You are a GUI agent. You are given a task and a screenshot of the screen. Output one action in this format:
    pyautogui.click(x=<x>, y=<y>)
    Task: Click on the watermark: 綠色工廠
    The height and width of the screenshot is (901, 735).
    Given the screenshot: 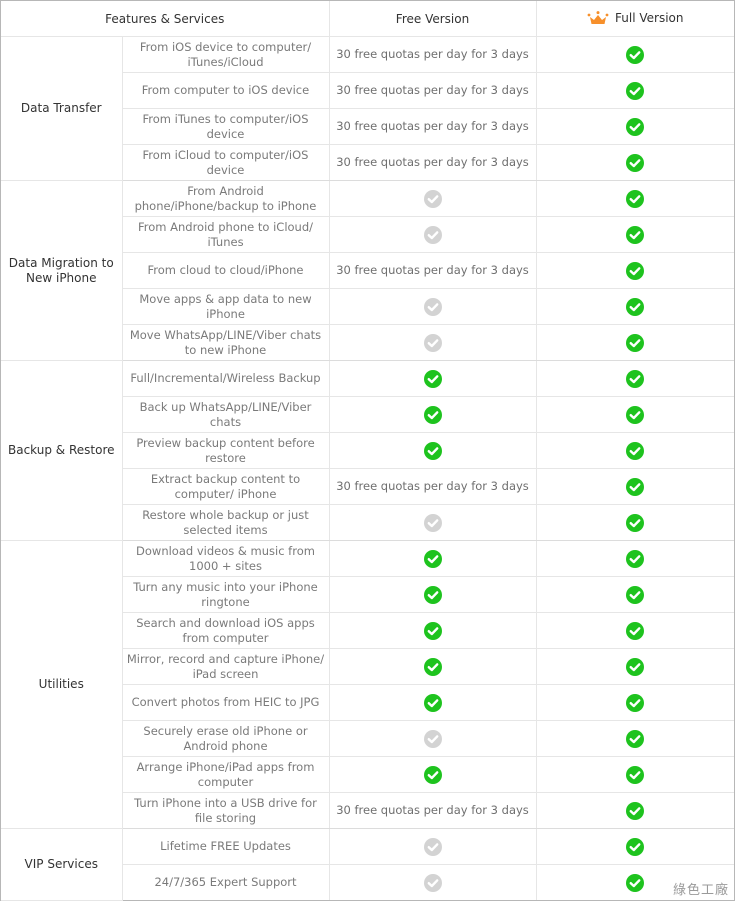 What is the action you would take?
    pyautogui.click(x=700, y=890)
    